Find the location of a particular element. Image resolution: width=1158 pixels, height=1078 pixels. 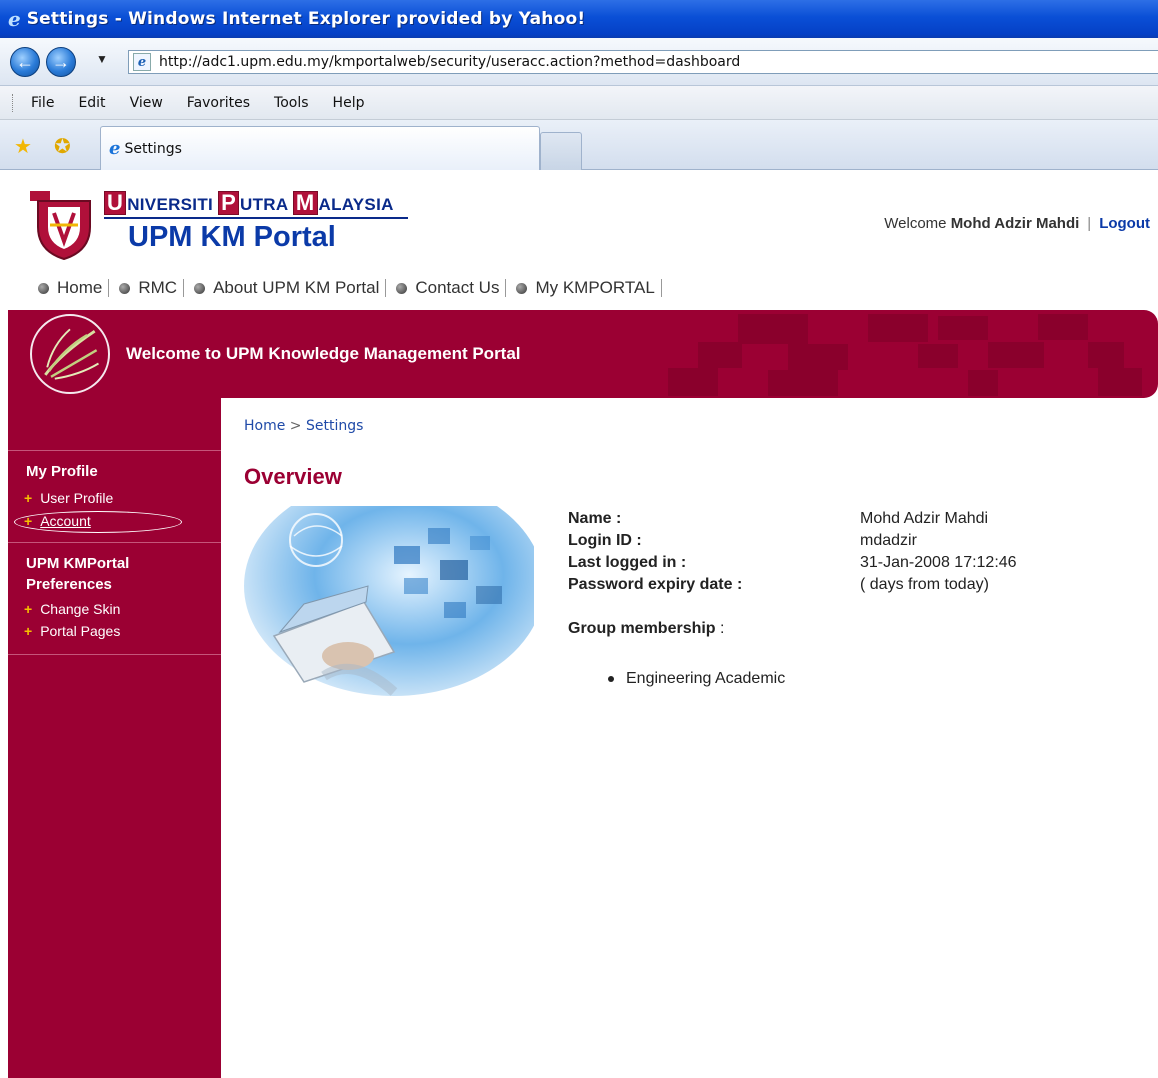

sidebar-item-change-skin: + Change Skin is located at coordinates (72, 609).